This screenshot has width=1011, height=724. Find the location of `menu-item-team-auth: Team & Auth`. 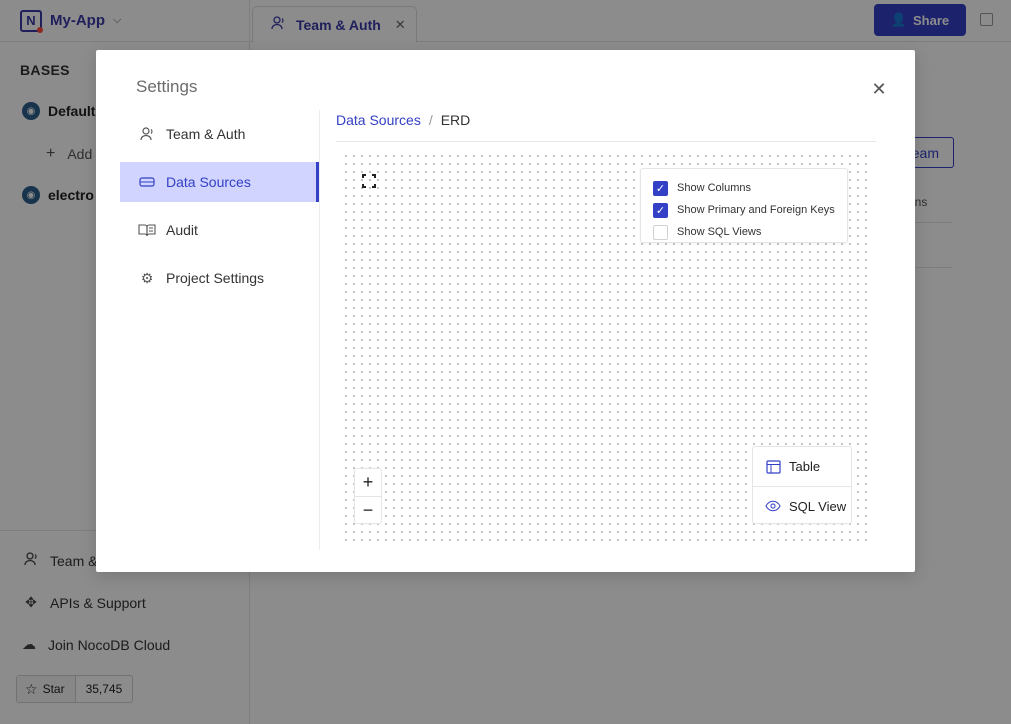

menu-item-team-auth: Team & Auth is located at coordinates (219, 134).